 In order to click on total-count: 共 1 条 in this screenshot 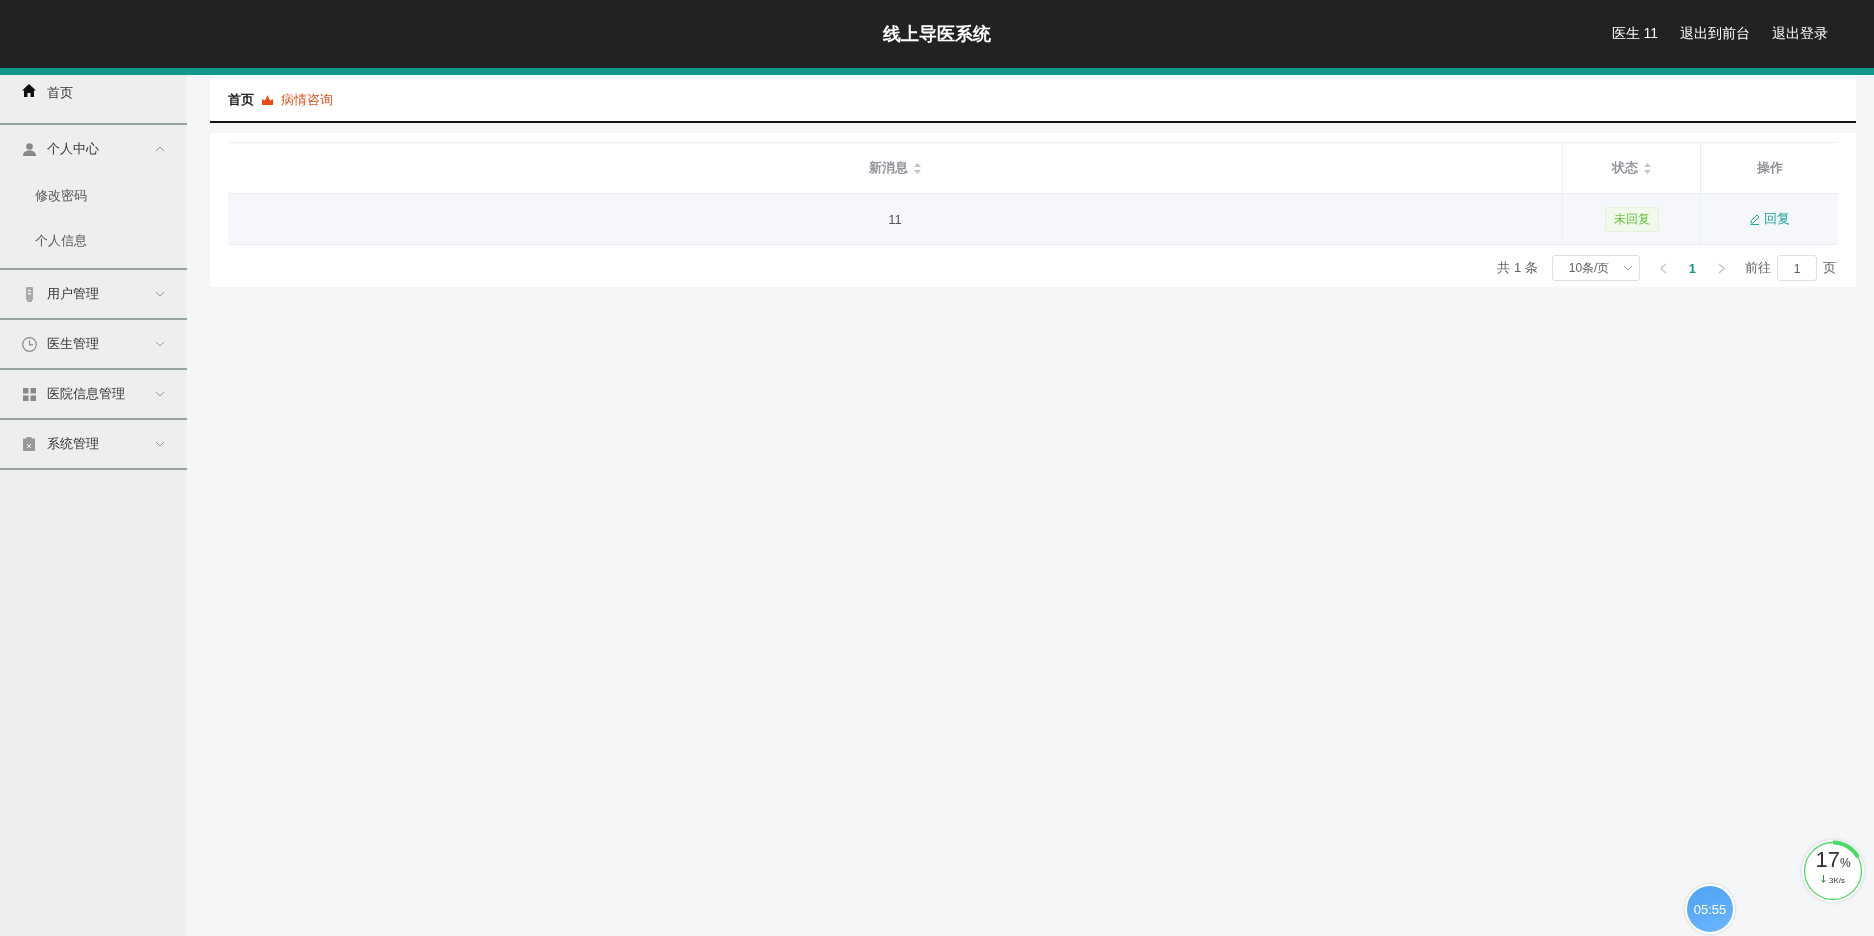, I will do `click(1517, 268)`.